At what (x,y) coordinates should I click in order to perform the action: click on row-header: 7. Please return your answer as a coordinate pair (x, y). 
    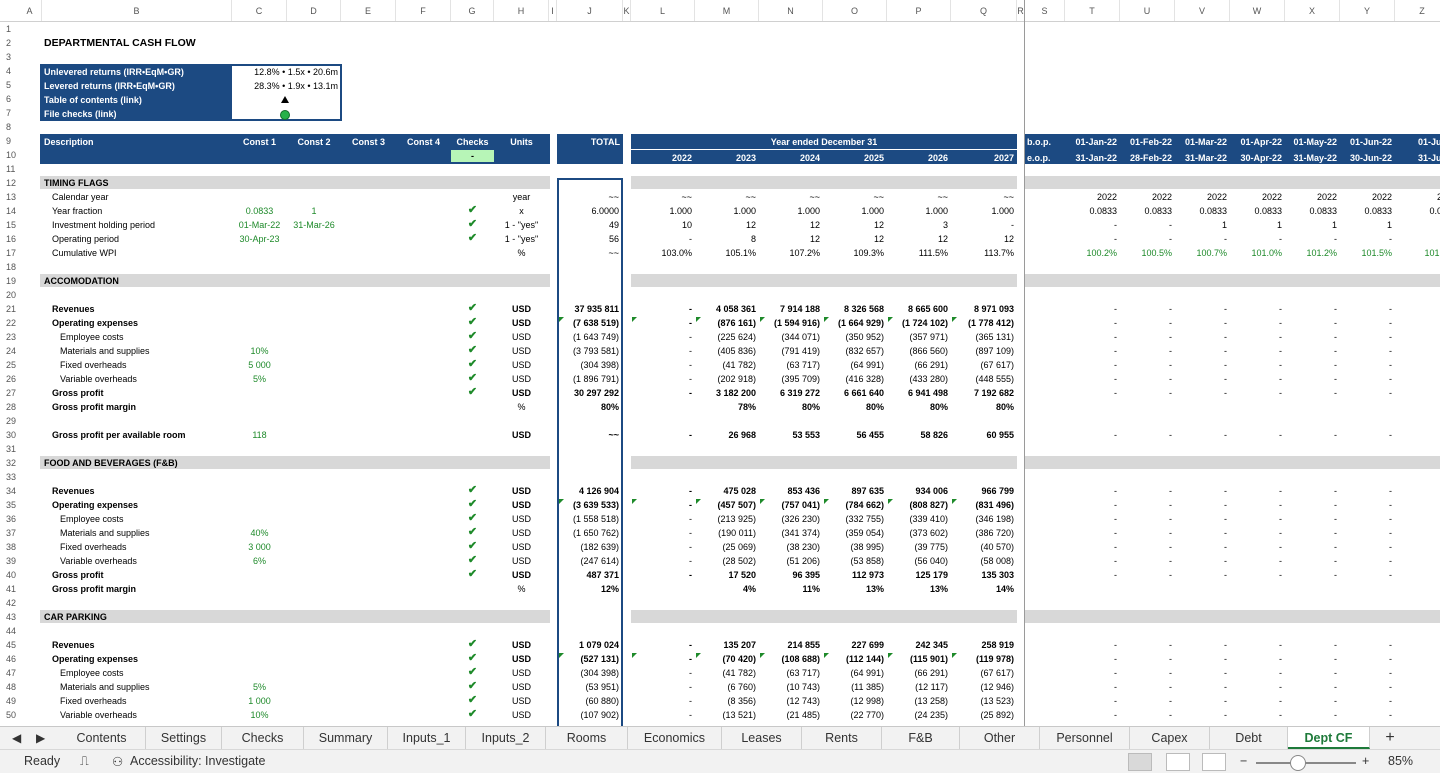
    Looking at the image, I should click on (9, 113).